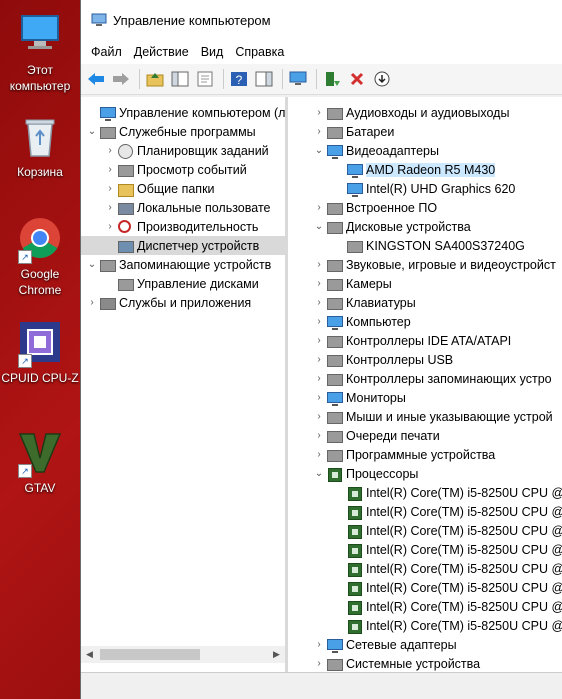  I want to click on scrollbar-thumb, so click(150, 654).